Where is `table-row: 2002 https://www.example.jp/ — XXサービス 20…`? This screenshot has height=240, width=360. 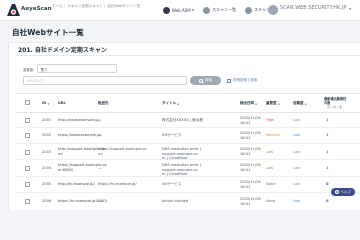
table-row: 2002 https://www.example.jp/ — XXサービス 20… is located at coordinates (187, 136).